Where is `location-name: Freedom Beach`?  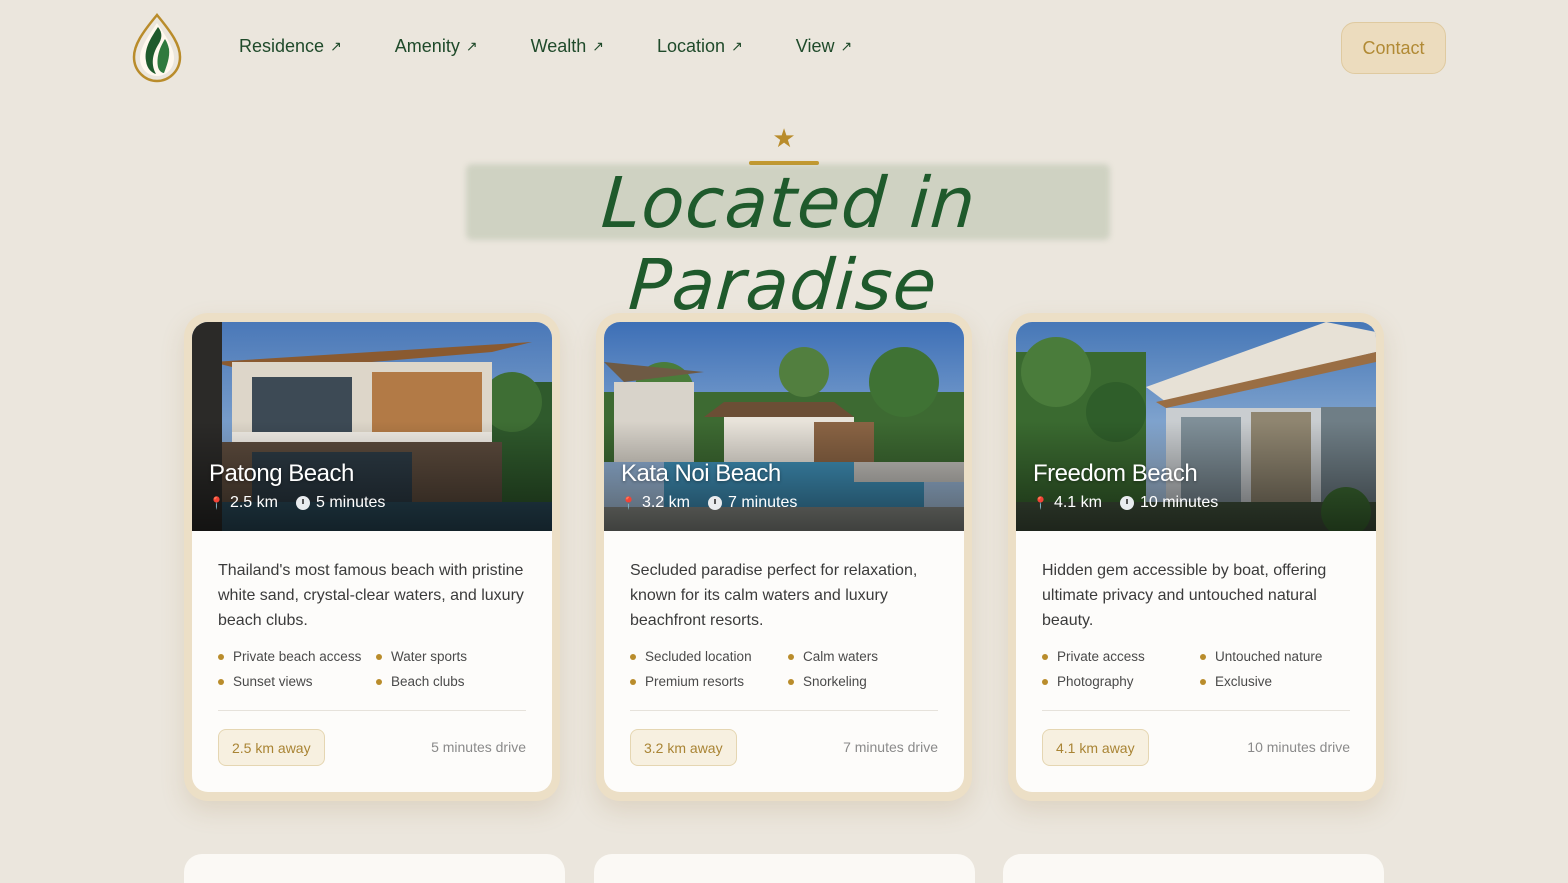
location-name: Freedom Beach is located at coordinates (1115, 473).